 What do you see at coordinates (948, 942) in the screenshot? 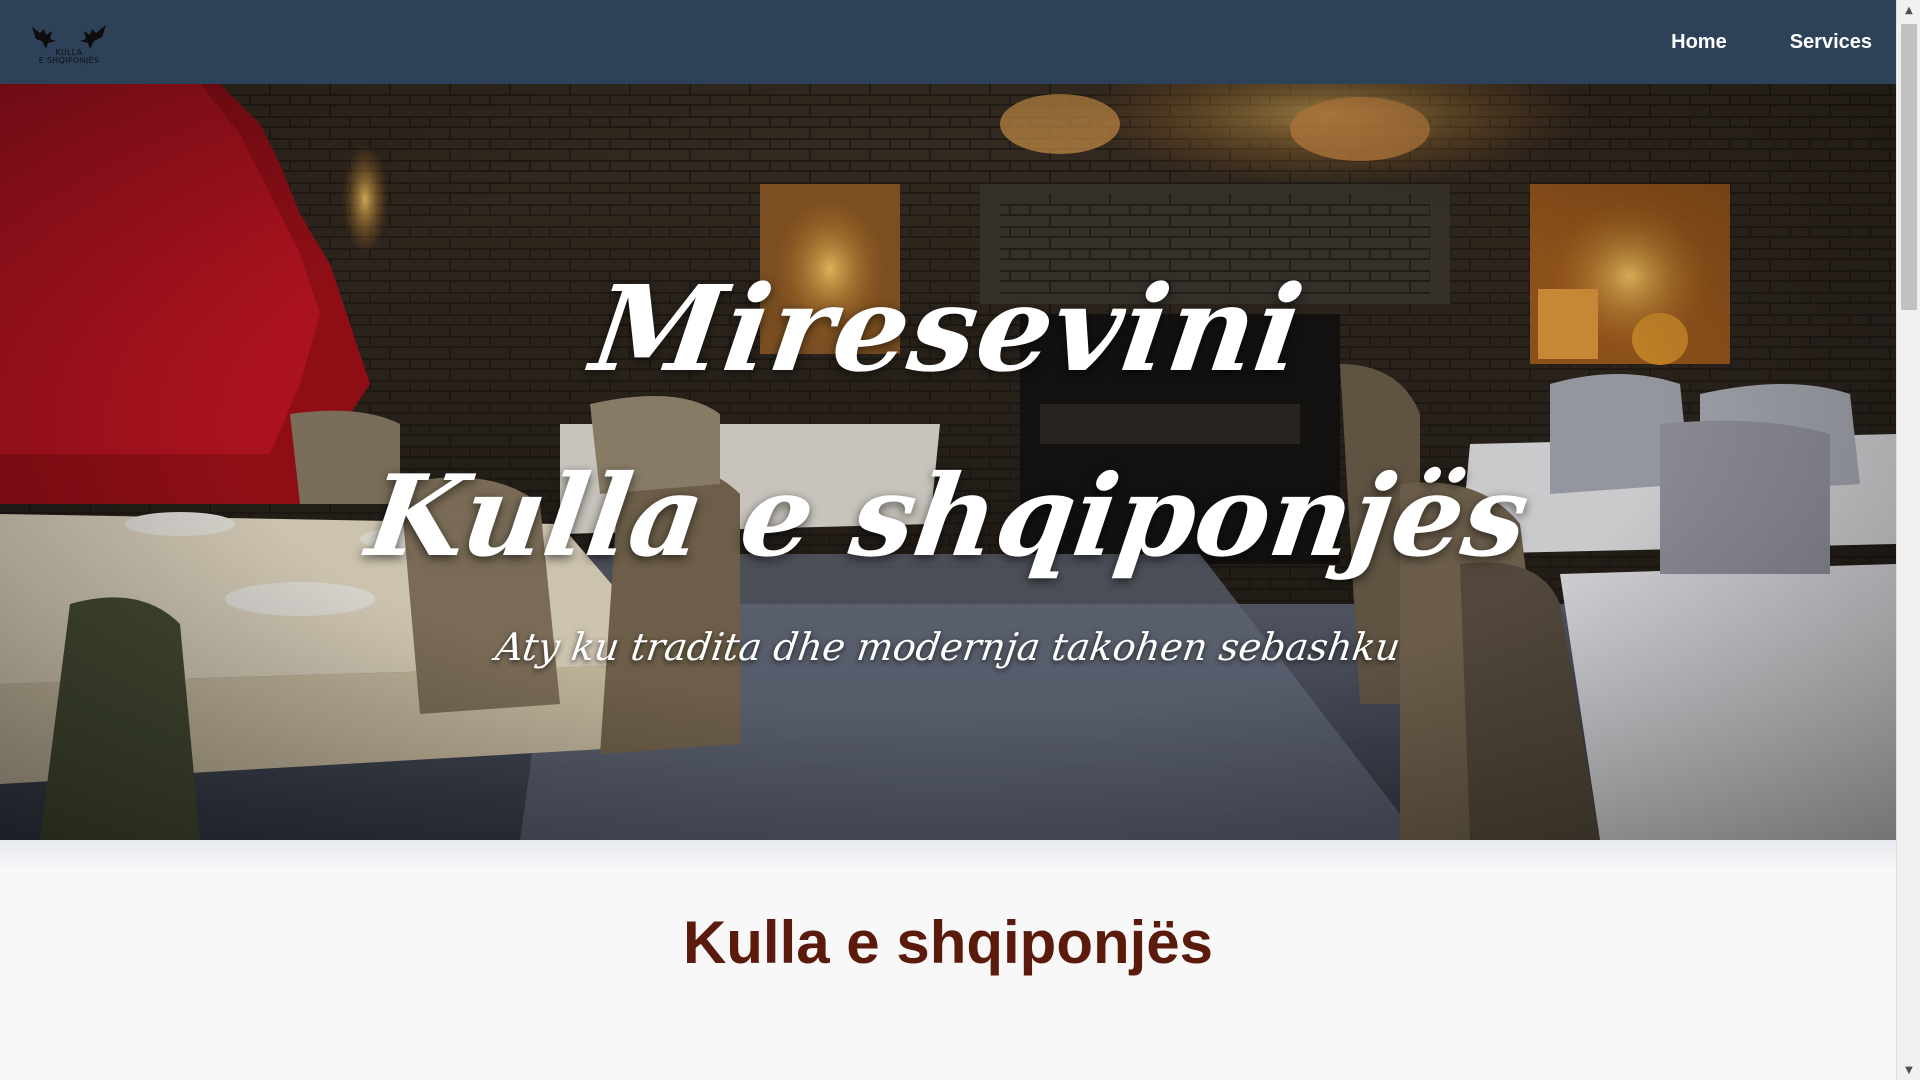
I see `section-title: Kulla e shqiponjës` at bounding box center [948, 942].